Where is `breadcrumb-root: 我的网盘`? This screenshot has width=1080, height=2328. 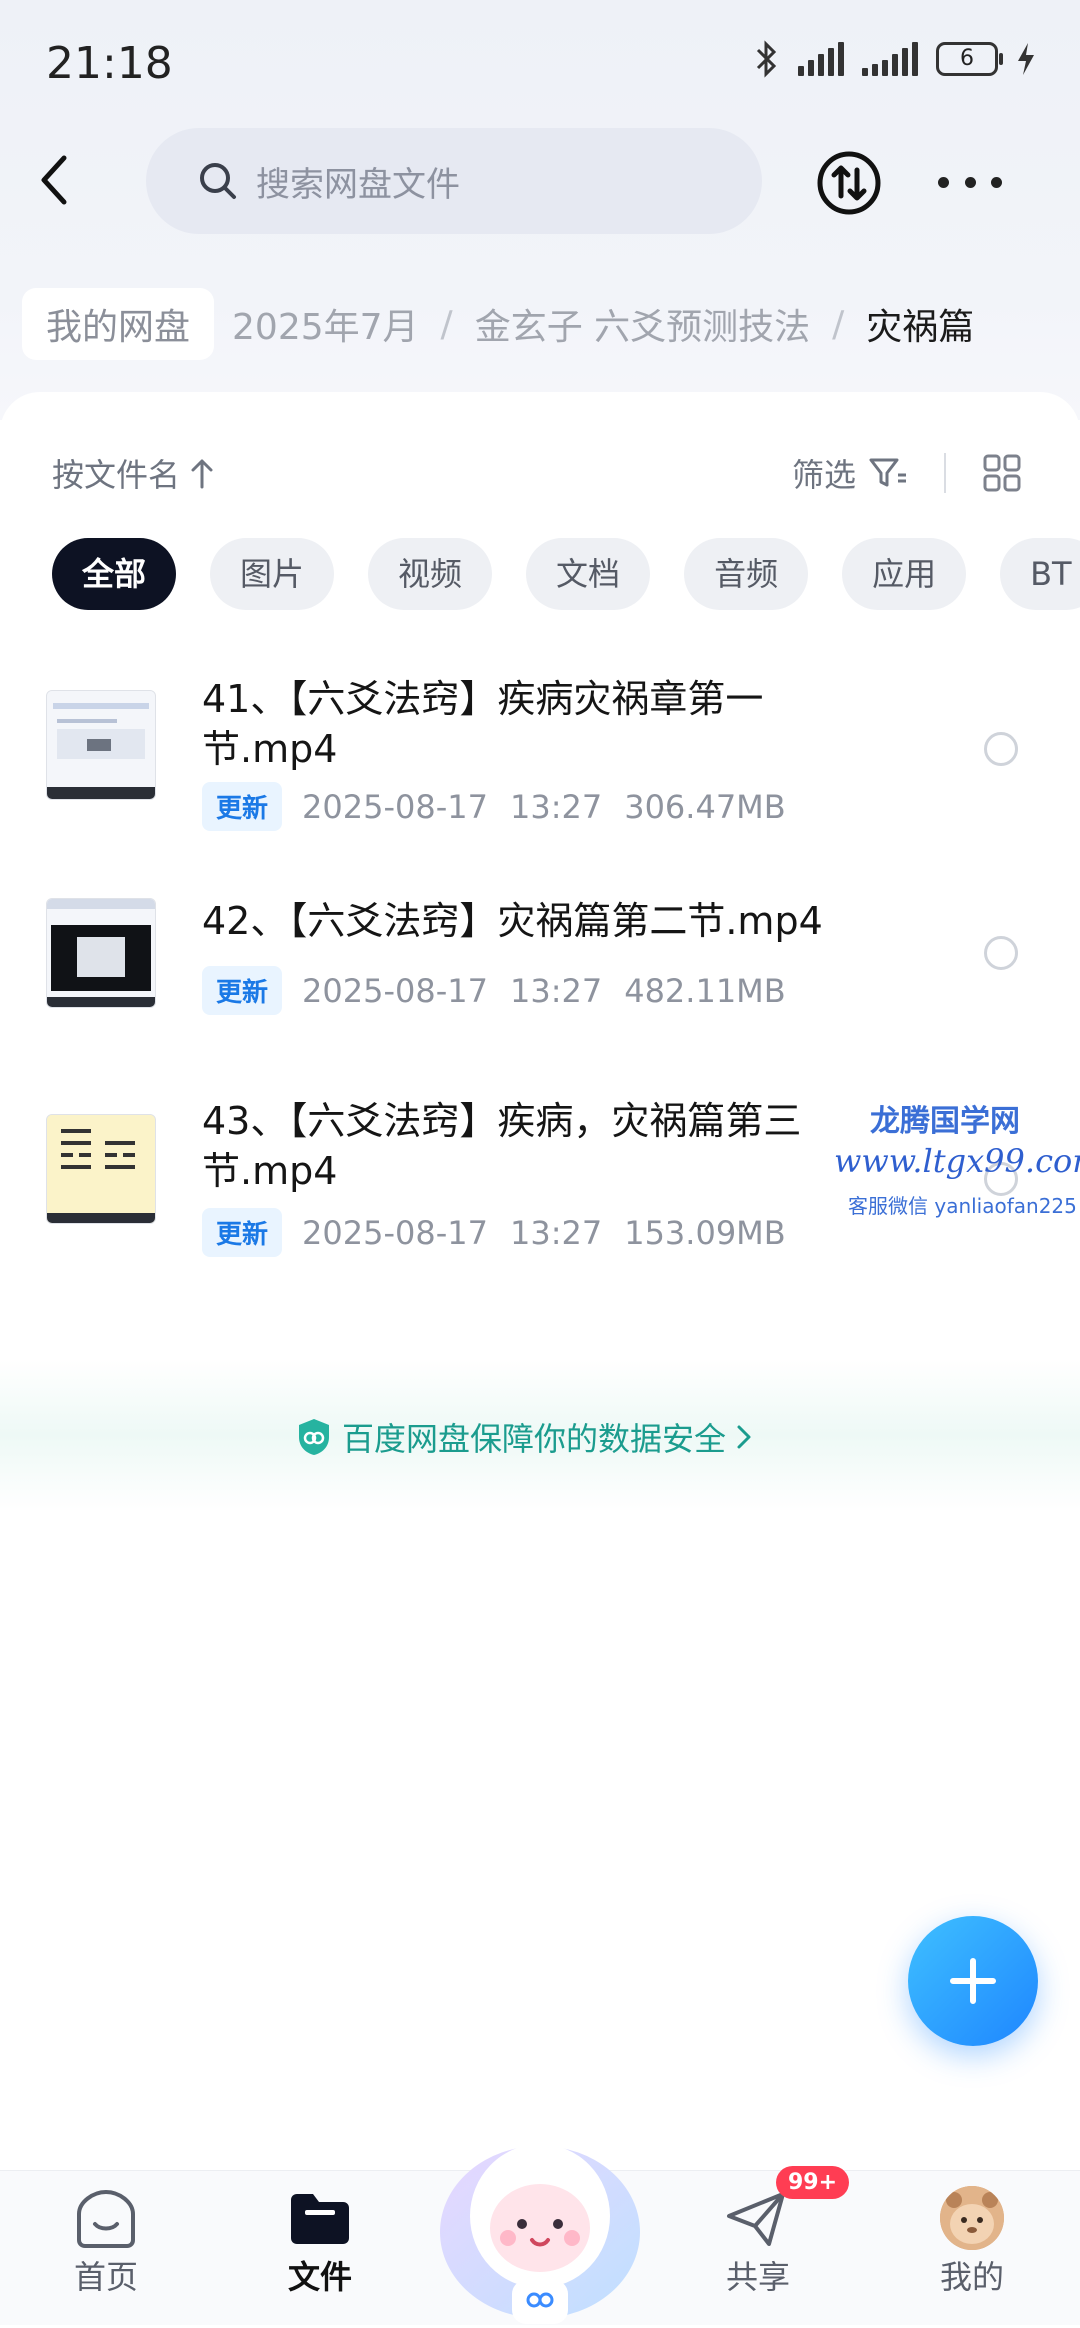
breadcrumb-root: 我的网盘 is located at coordinates (118, 324).